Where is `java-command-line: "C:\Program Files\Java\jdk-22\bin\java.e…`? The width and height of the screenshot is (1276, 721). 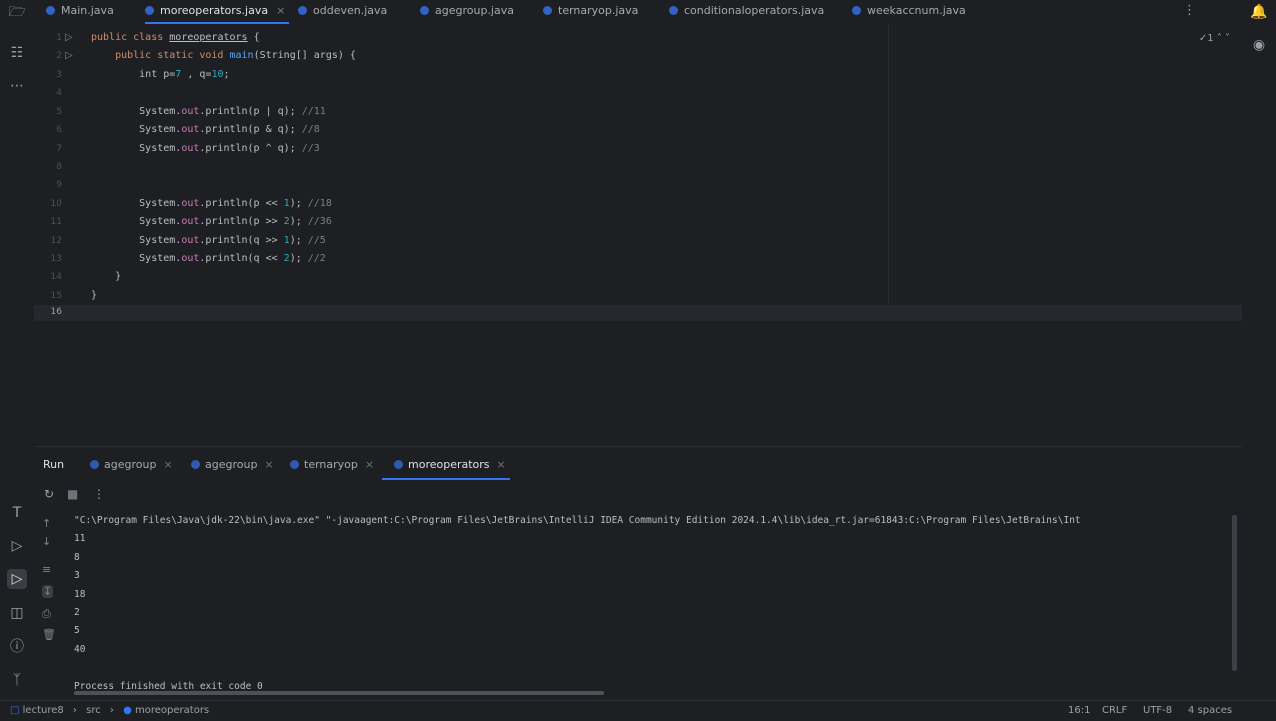 java-command-line: "C:\Program Files\Java\jdk-22\bin\java.e… is located at coordinates (577, 520).